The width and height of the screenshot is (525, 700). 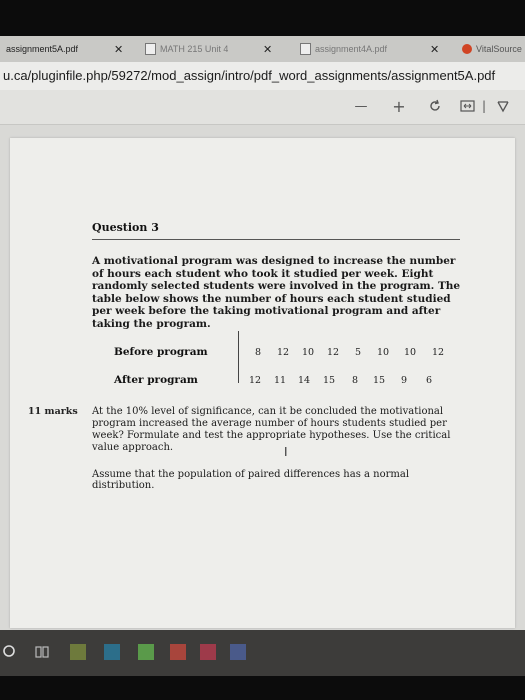 I want to click on task-view-icon, so click(x=42, y=652).